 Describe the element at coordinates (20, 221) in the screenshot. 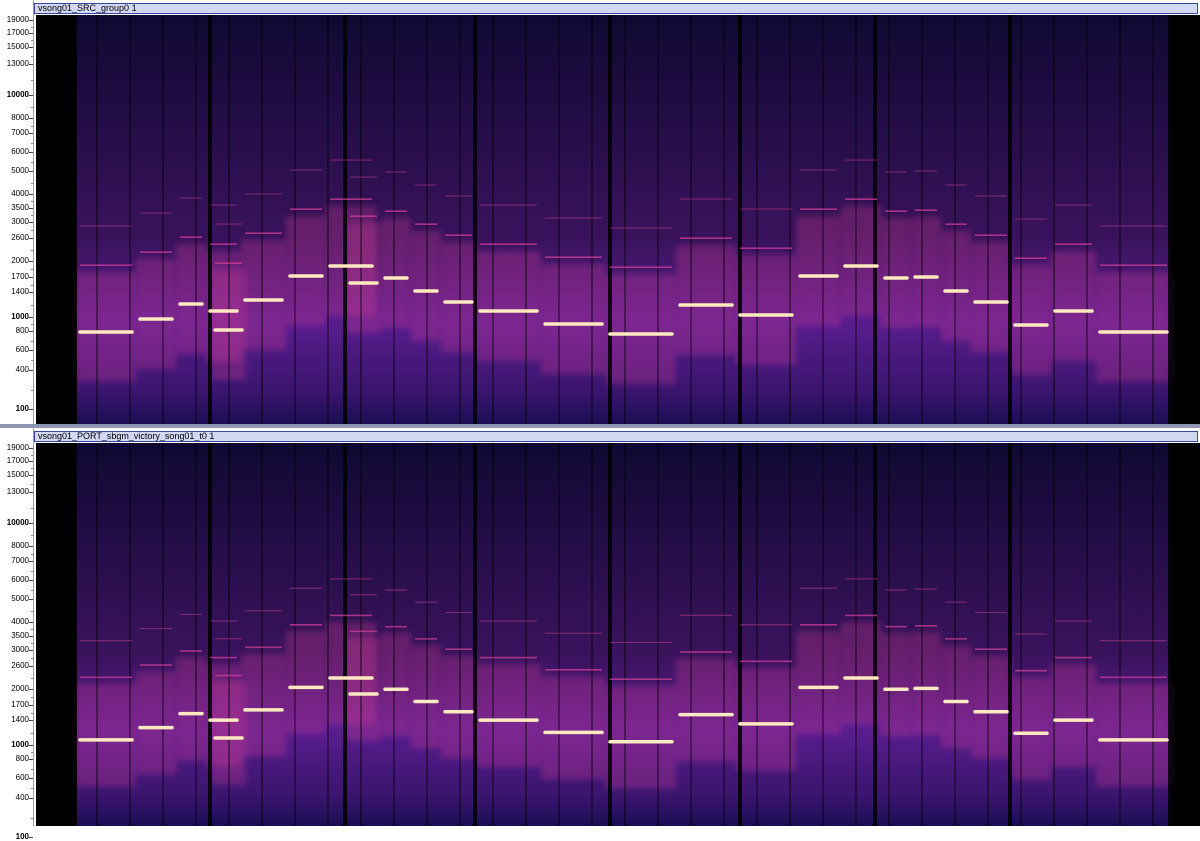

I see `frequency-label: 3000` at that location.